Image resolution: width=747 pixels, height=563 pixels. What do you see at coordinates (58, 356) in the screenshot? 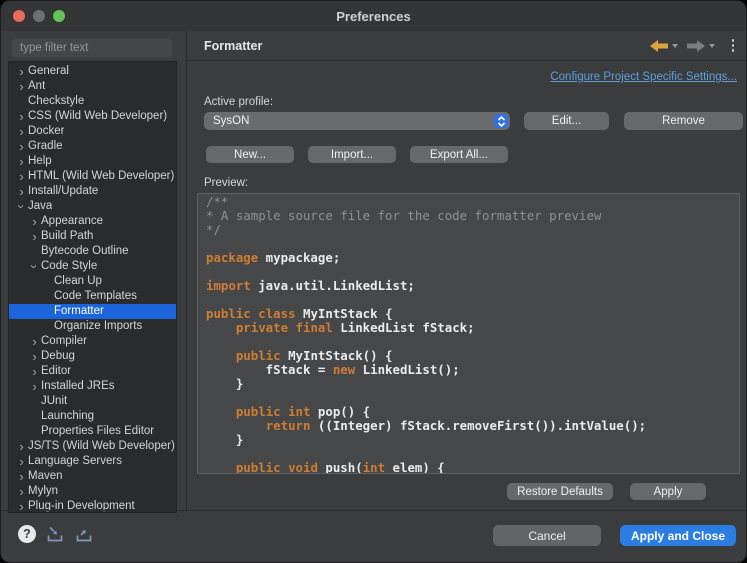
I see `tree-item-label: Debug` at bounding box center [58, 356].